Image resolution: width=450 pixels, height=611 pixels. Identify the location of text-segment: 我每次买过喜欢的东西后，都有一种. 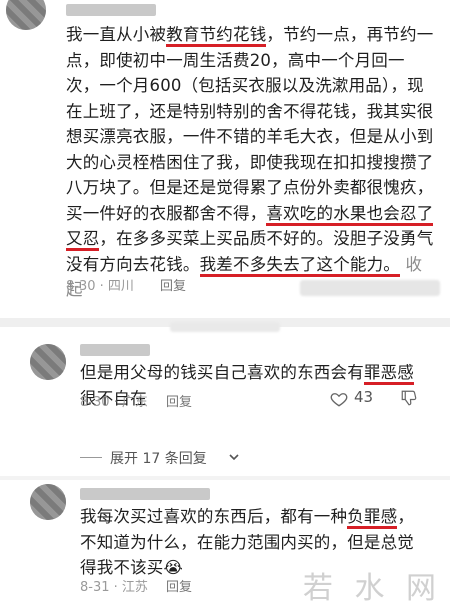
(214, 516).